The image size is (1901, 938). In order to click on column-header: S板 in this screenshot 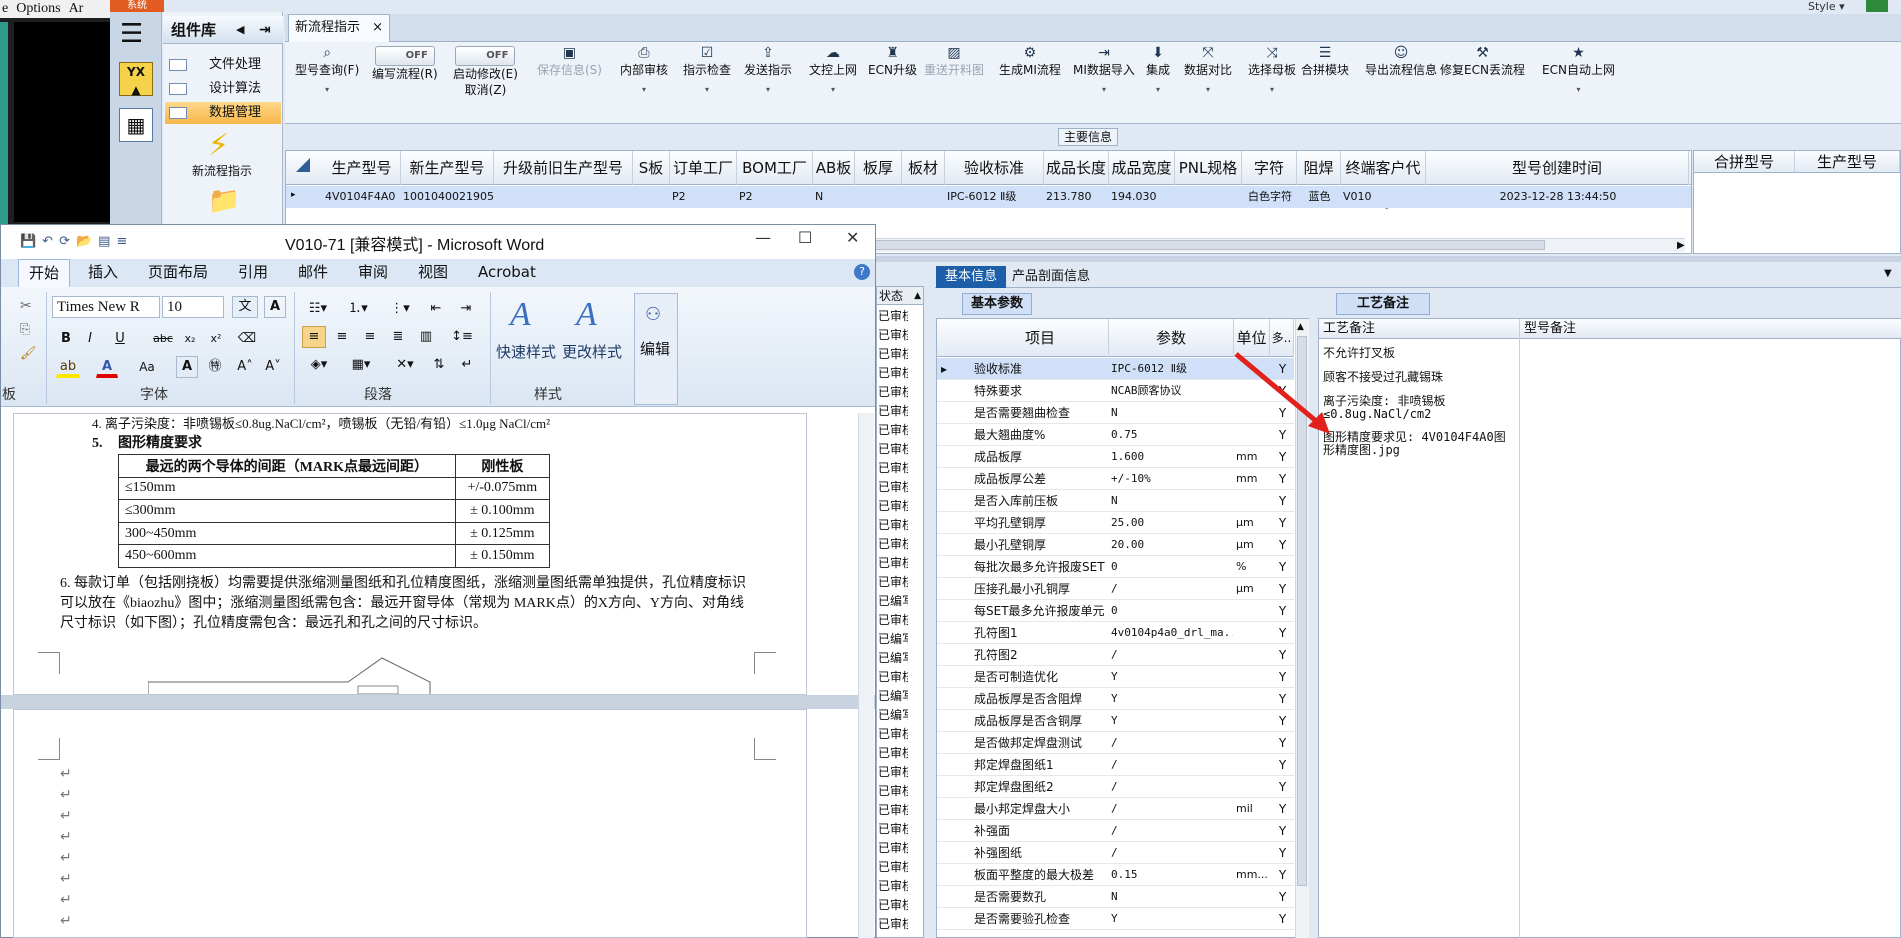, I will do `click(651, 168)`.